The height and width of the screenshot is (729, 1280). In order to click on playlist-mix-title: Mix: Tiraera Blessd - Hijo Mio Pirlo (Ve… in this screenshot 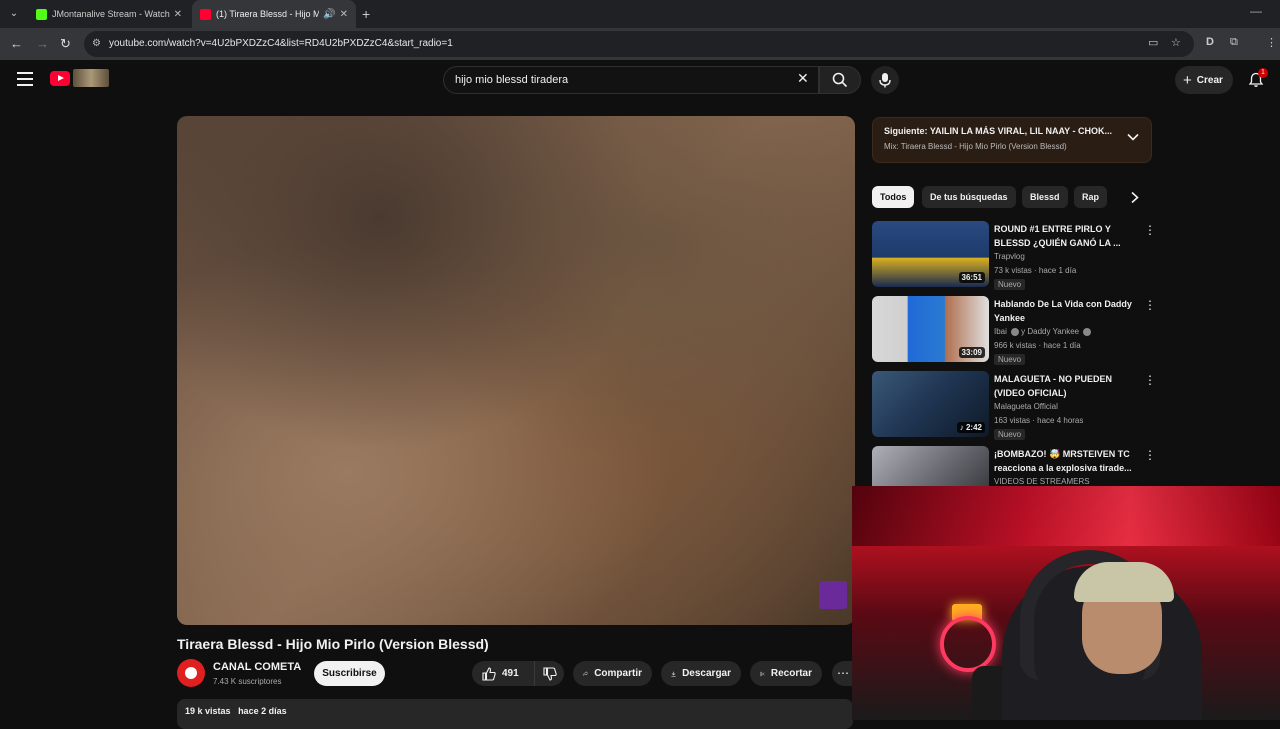, I will do `click(975, 146)`.